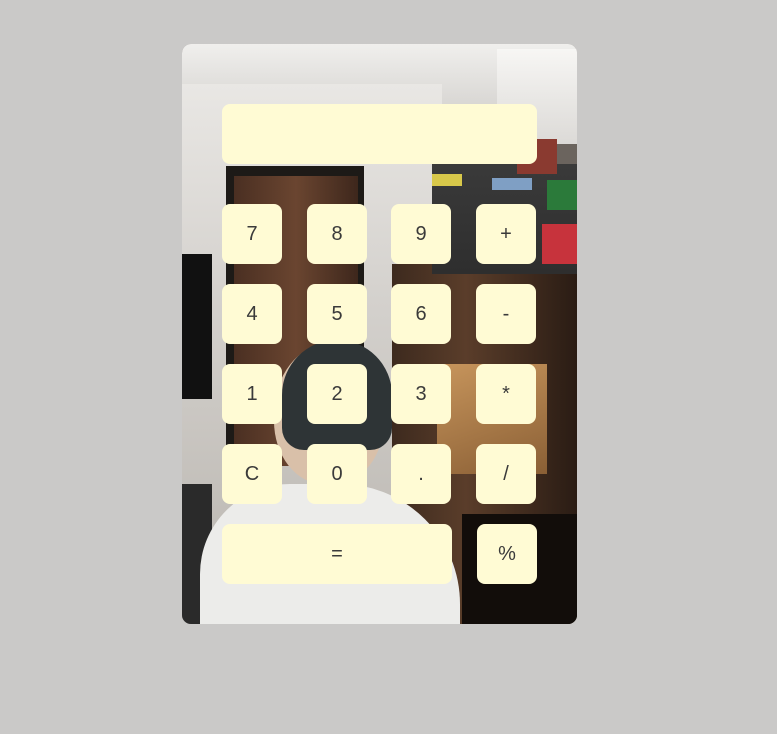 Image resolution: width=777 pixels, height=734 pixels. What do you see at coordinates (506, 394) in the screenshot?
I see `key-multiply: *` at bounding box center [506, 394].